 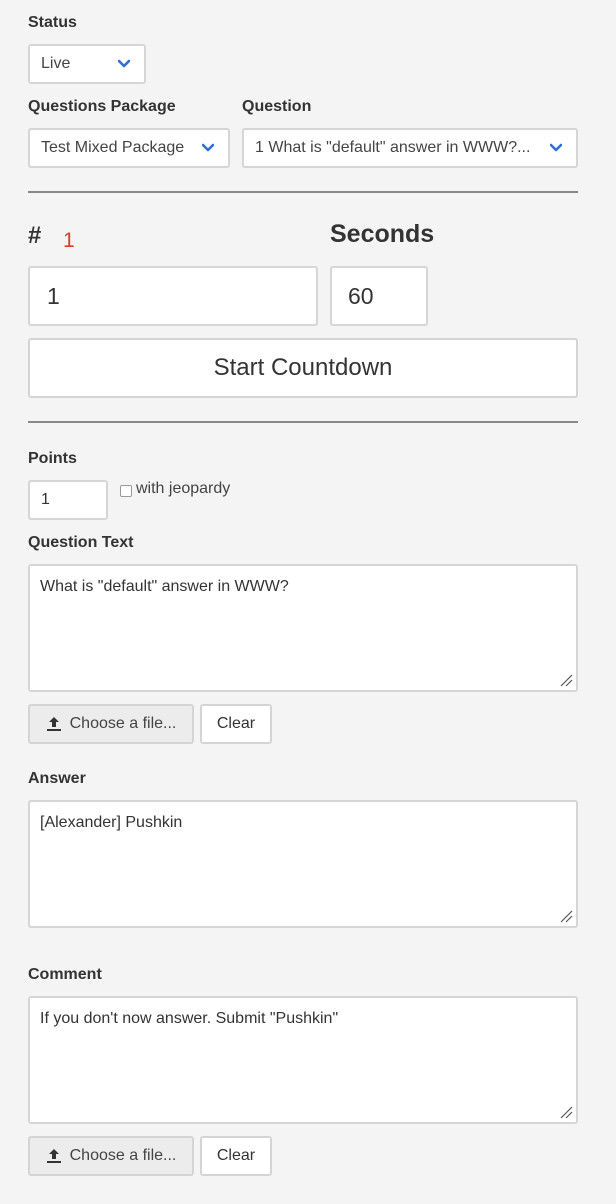 What do you see at coordinates (113, 147) in the screenshot?
I see `package-value: Test Mixed Package` at bounding box center [113, 147].